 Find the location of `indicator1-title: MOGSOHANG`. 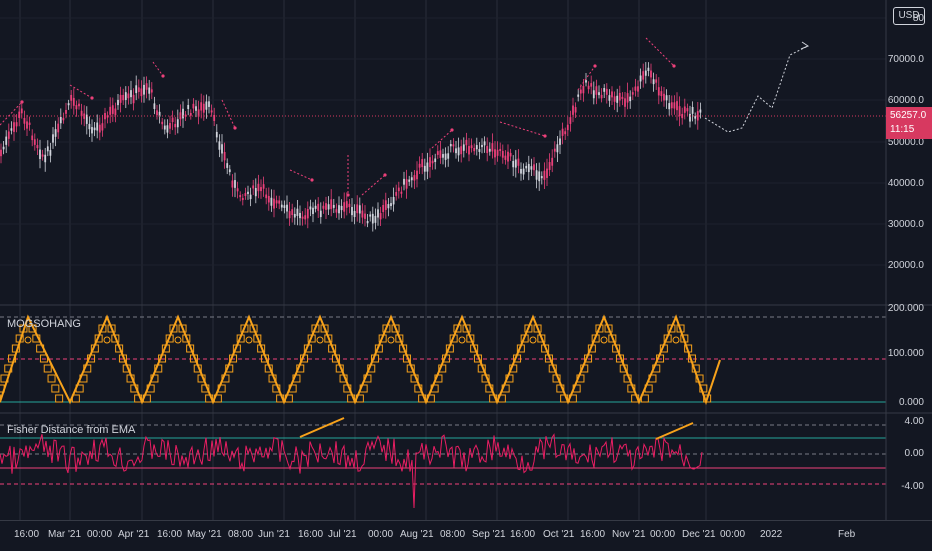

indicator1-title: MOGSOHANG is located at coordinates (44, 324).